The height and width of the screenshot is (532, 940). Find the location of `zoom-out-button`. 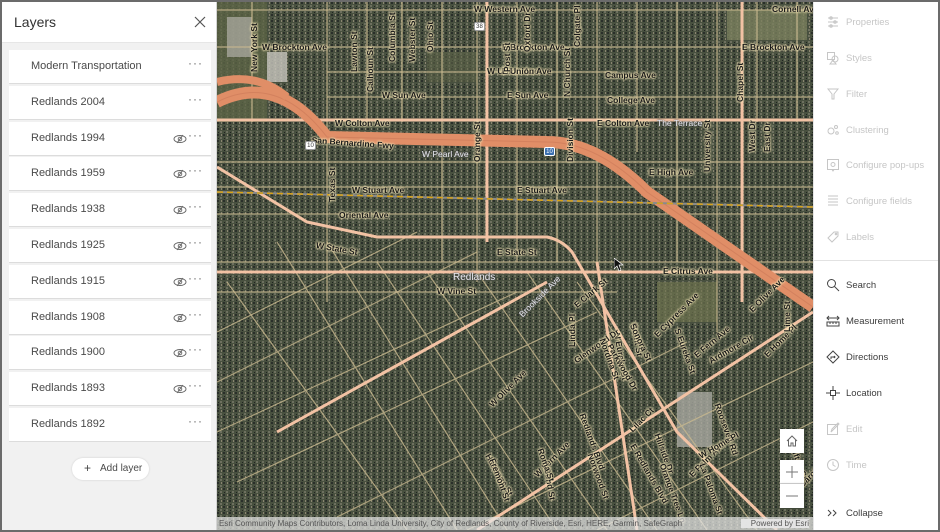

zoom-out-button is located at coordinates (792, 496).